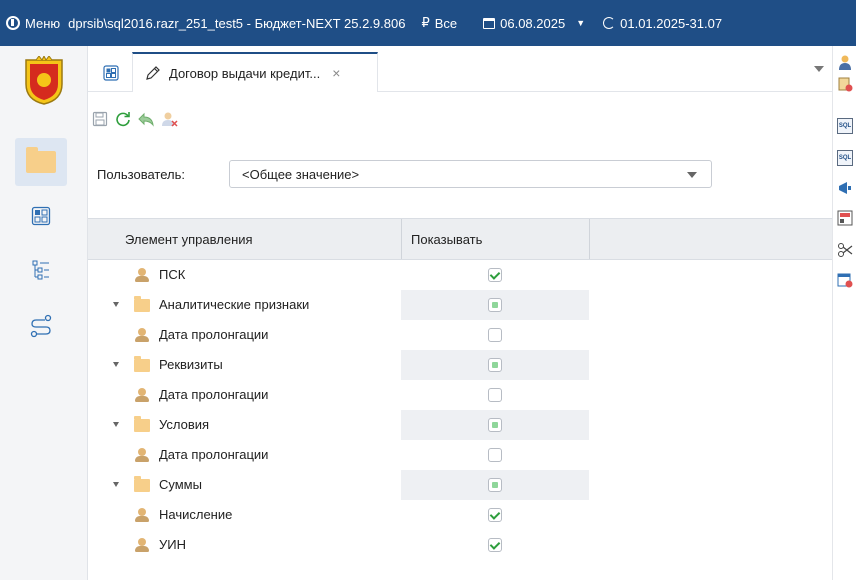  What do you see at coordinates (184, 424) in the screenshot?
I see `row-label: Условия` at bounding box center [184, 424].